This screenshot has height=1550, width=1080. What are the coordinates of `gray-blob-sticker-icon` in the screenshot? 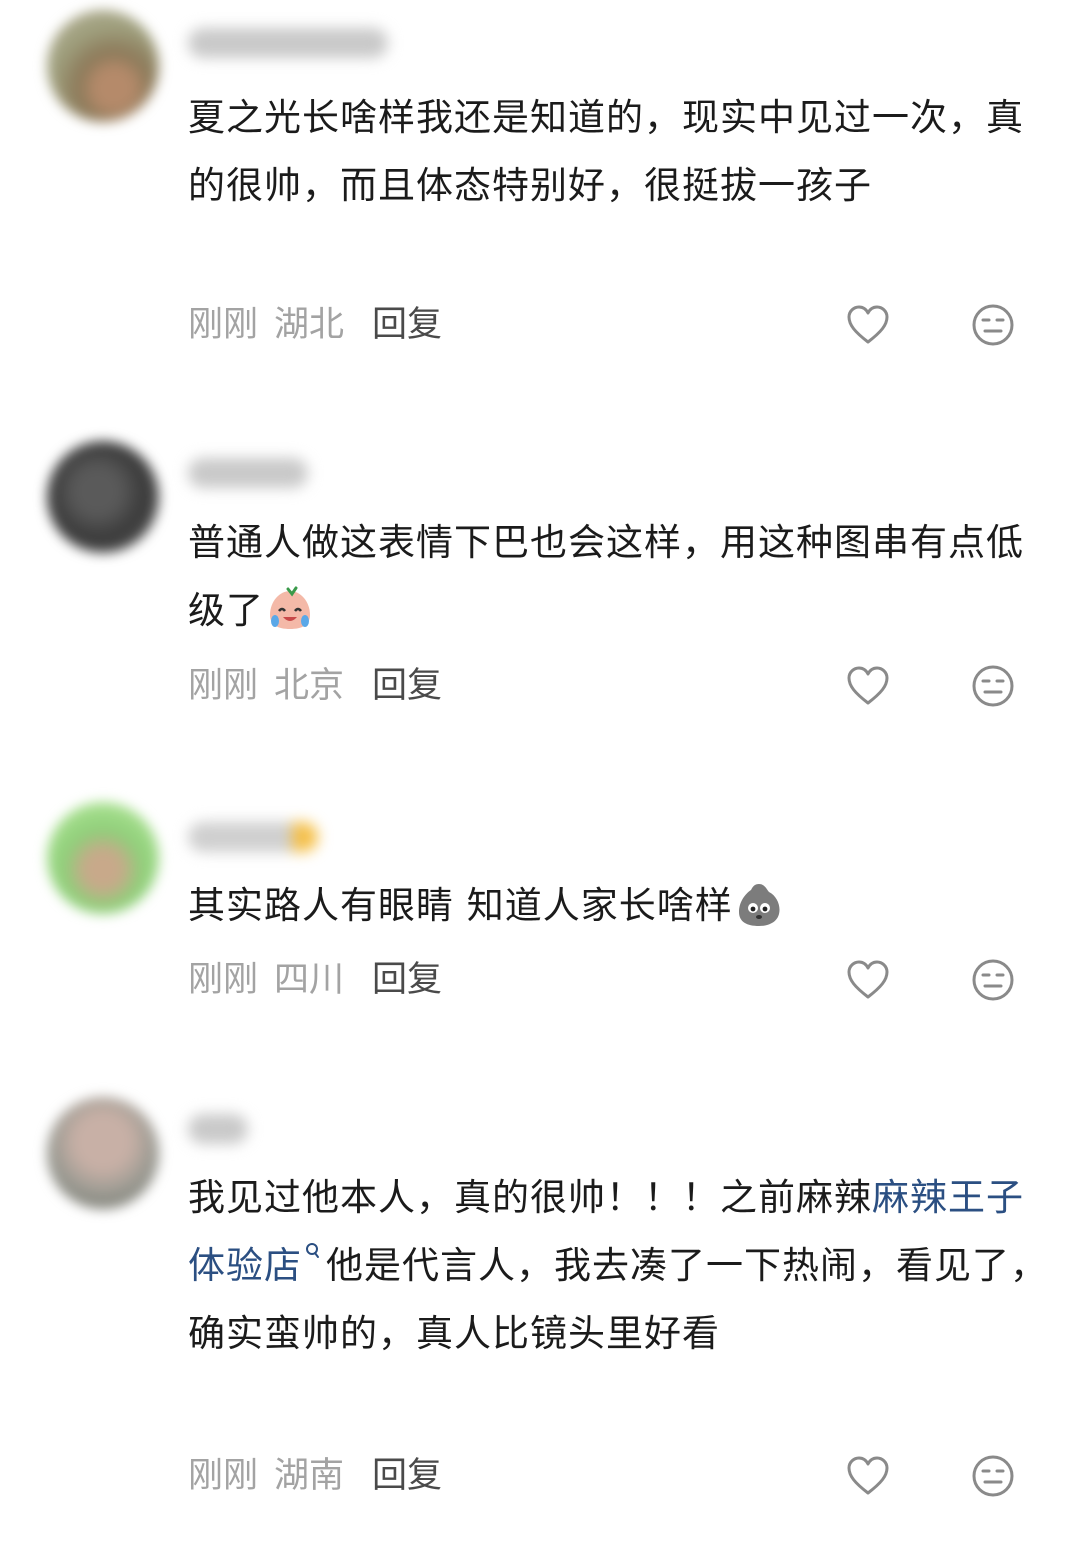 It's located at (759, 904).